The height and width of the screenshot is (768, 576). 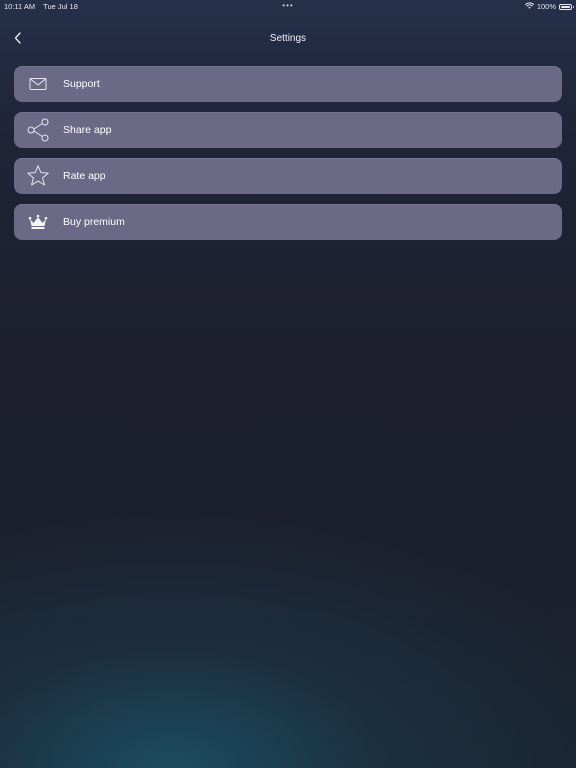 What do you see at coordinates (288, 84) in the screenshot?
I see `support-button: Support` at bounding box center [288, 84].